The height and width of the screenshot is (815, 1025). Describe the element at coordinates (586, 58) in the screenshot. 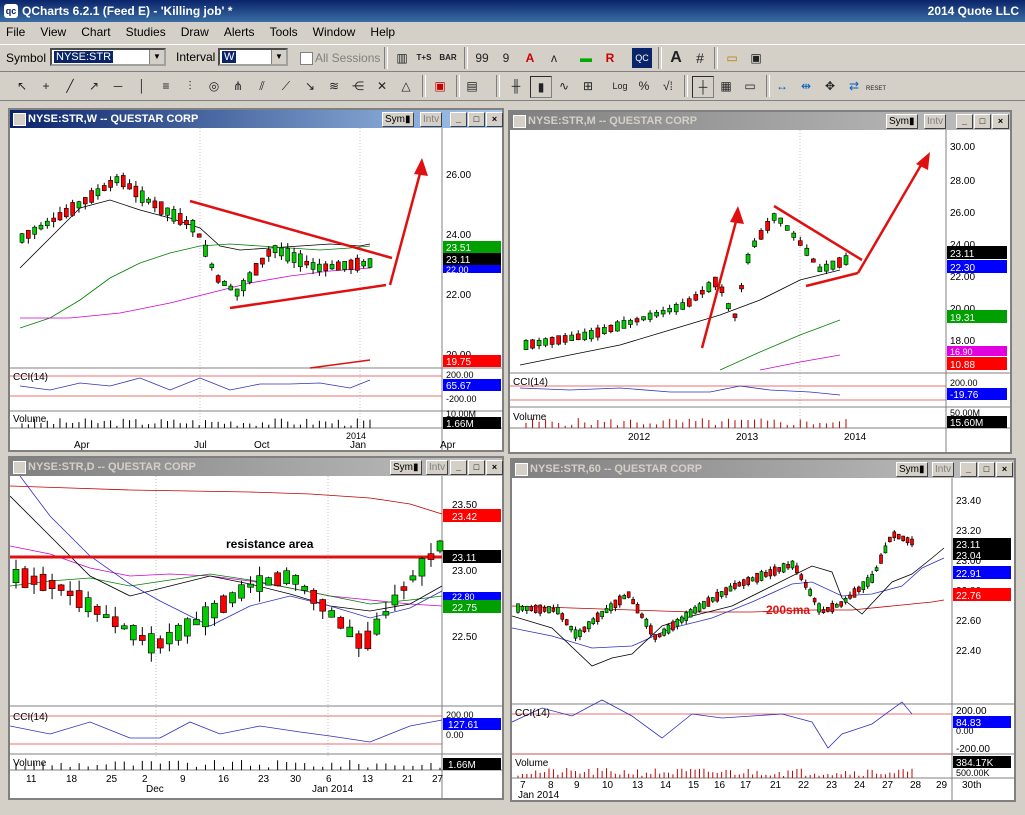

I see `news-icon: ▬` at that location.